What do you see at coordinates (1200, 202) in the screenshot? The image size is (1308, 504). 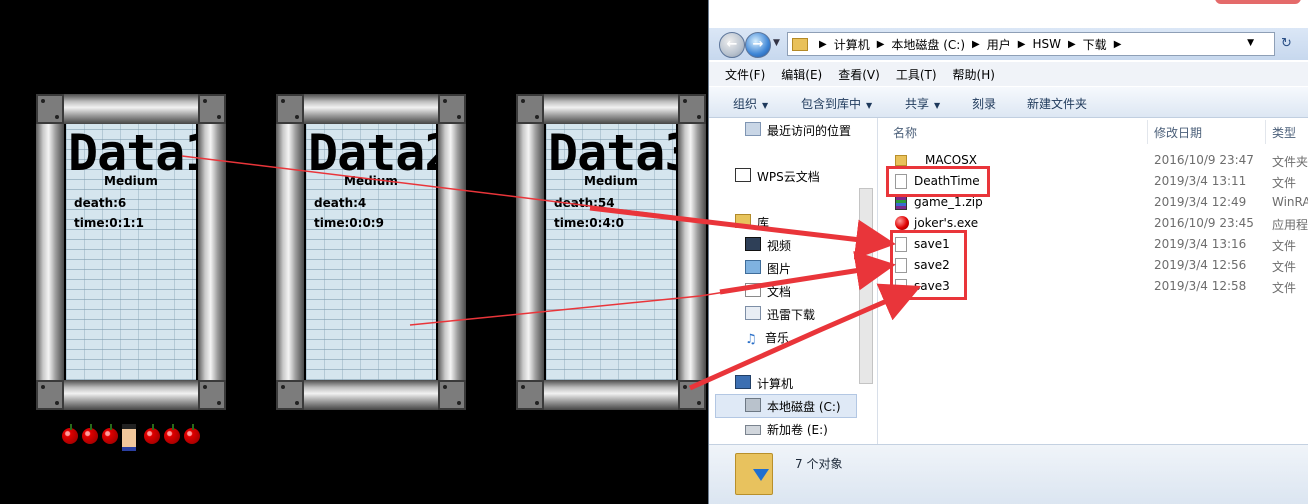 I see `file-date: 2019/3/4 12:49` at bounding box center [1200, 202].